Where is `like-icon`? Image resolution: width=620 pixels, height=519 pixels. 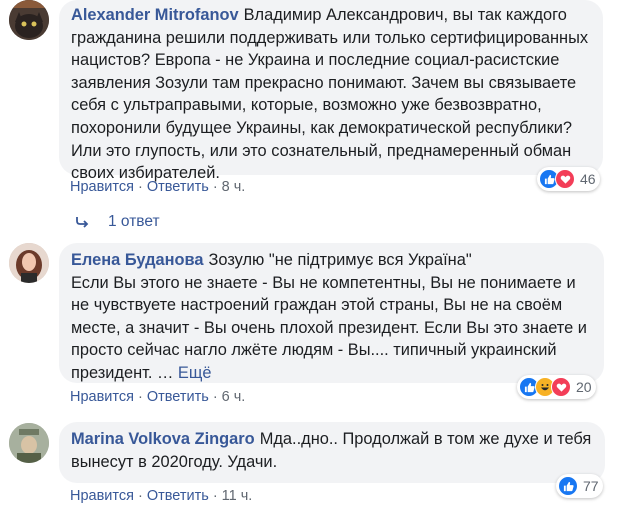
like-icon is located at coordinates (568, 486).